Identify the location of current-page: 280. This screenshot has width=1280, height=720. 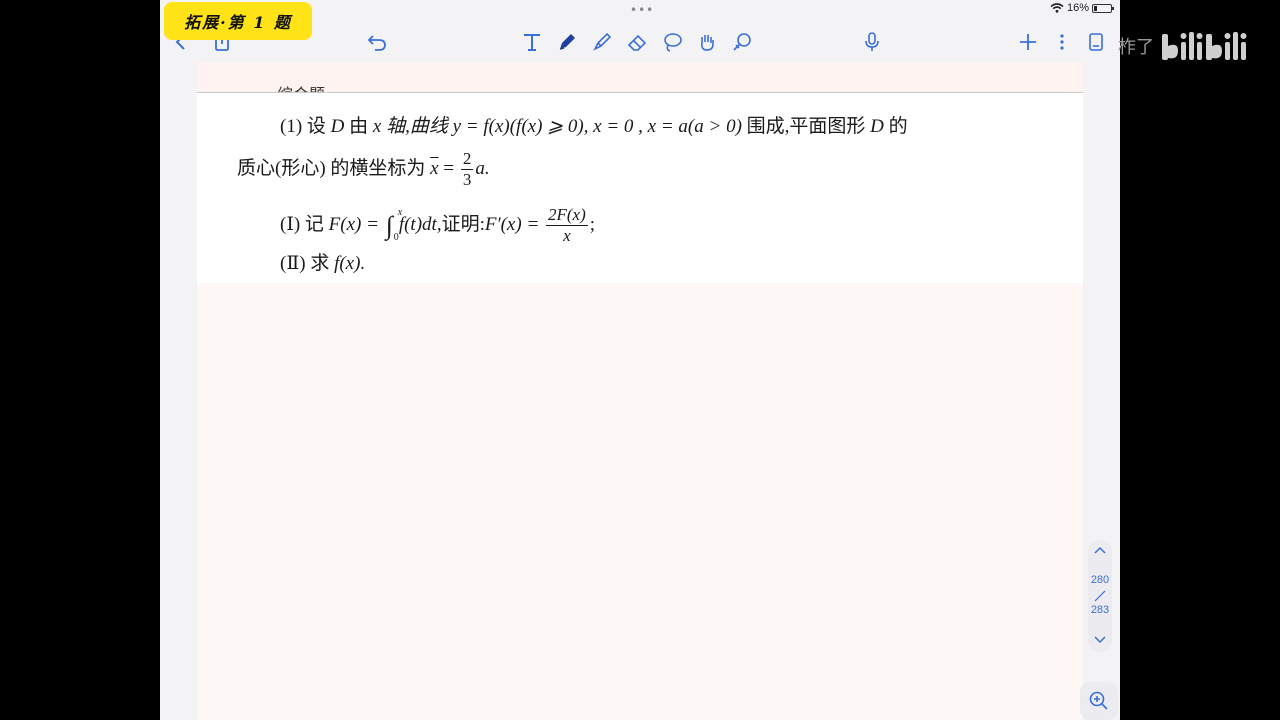
(1100, 580).